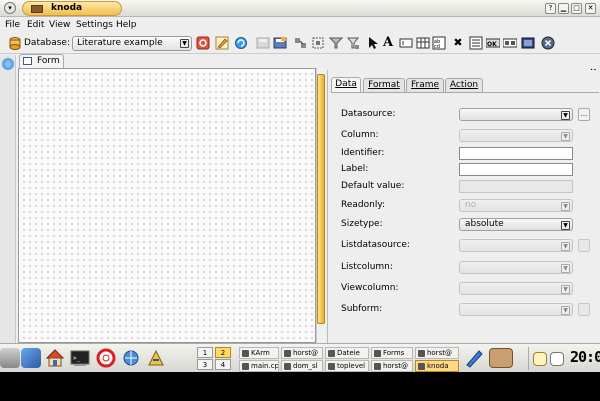  I want to click on task-karm: KArm, so click(259, 353).